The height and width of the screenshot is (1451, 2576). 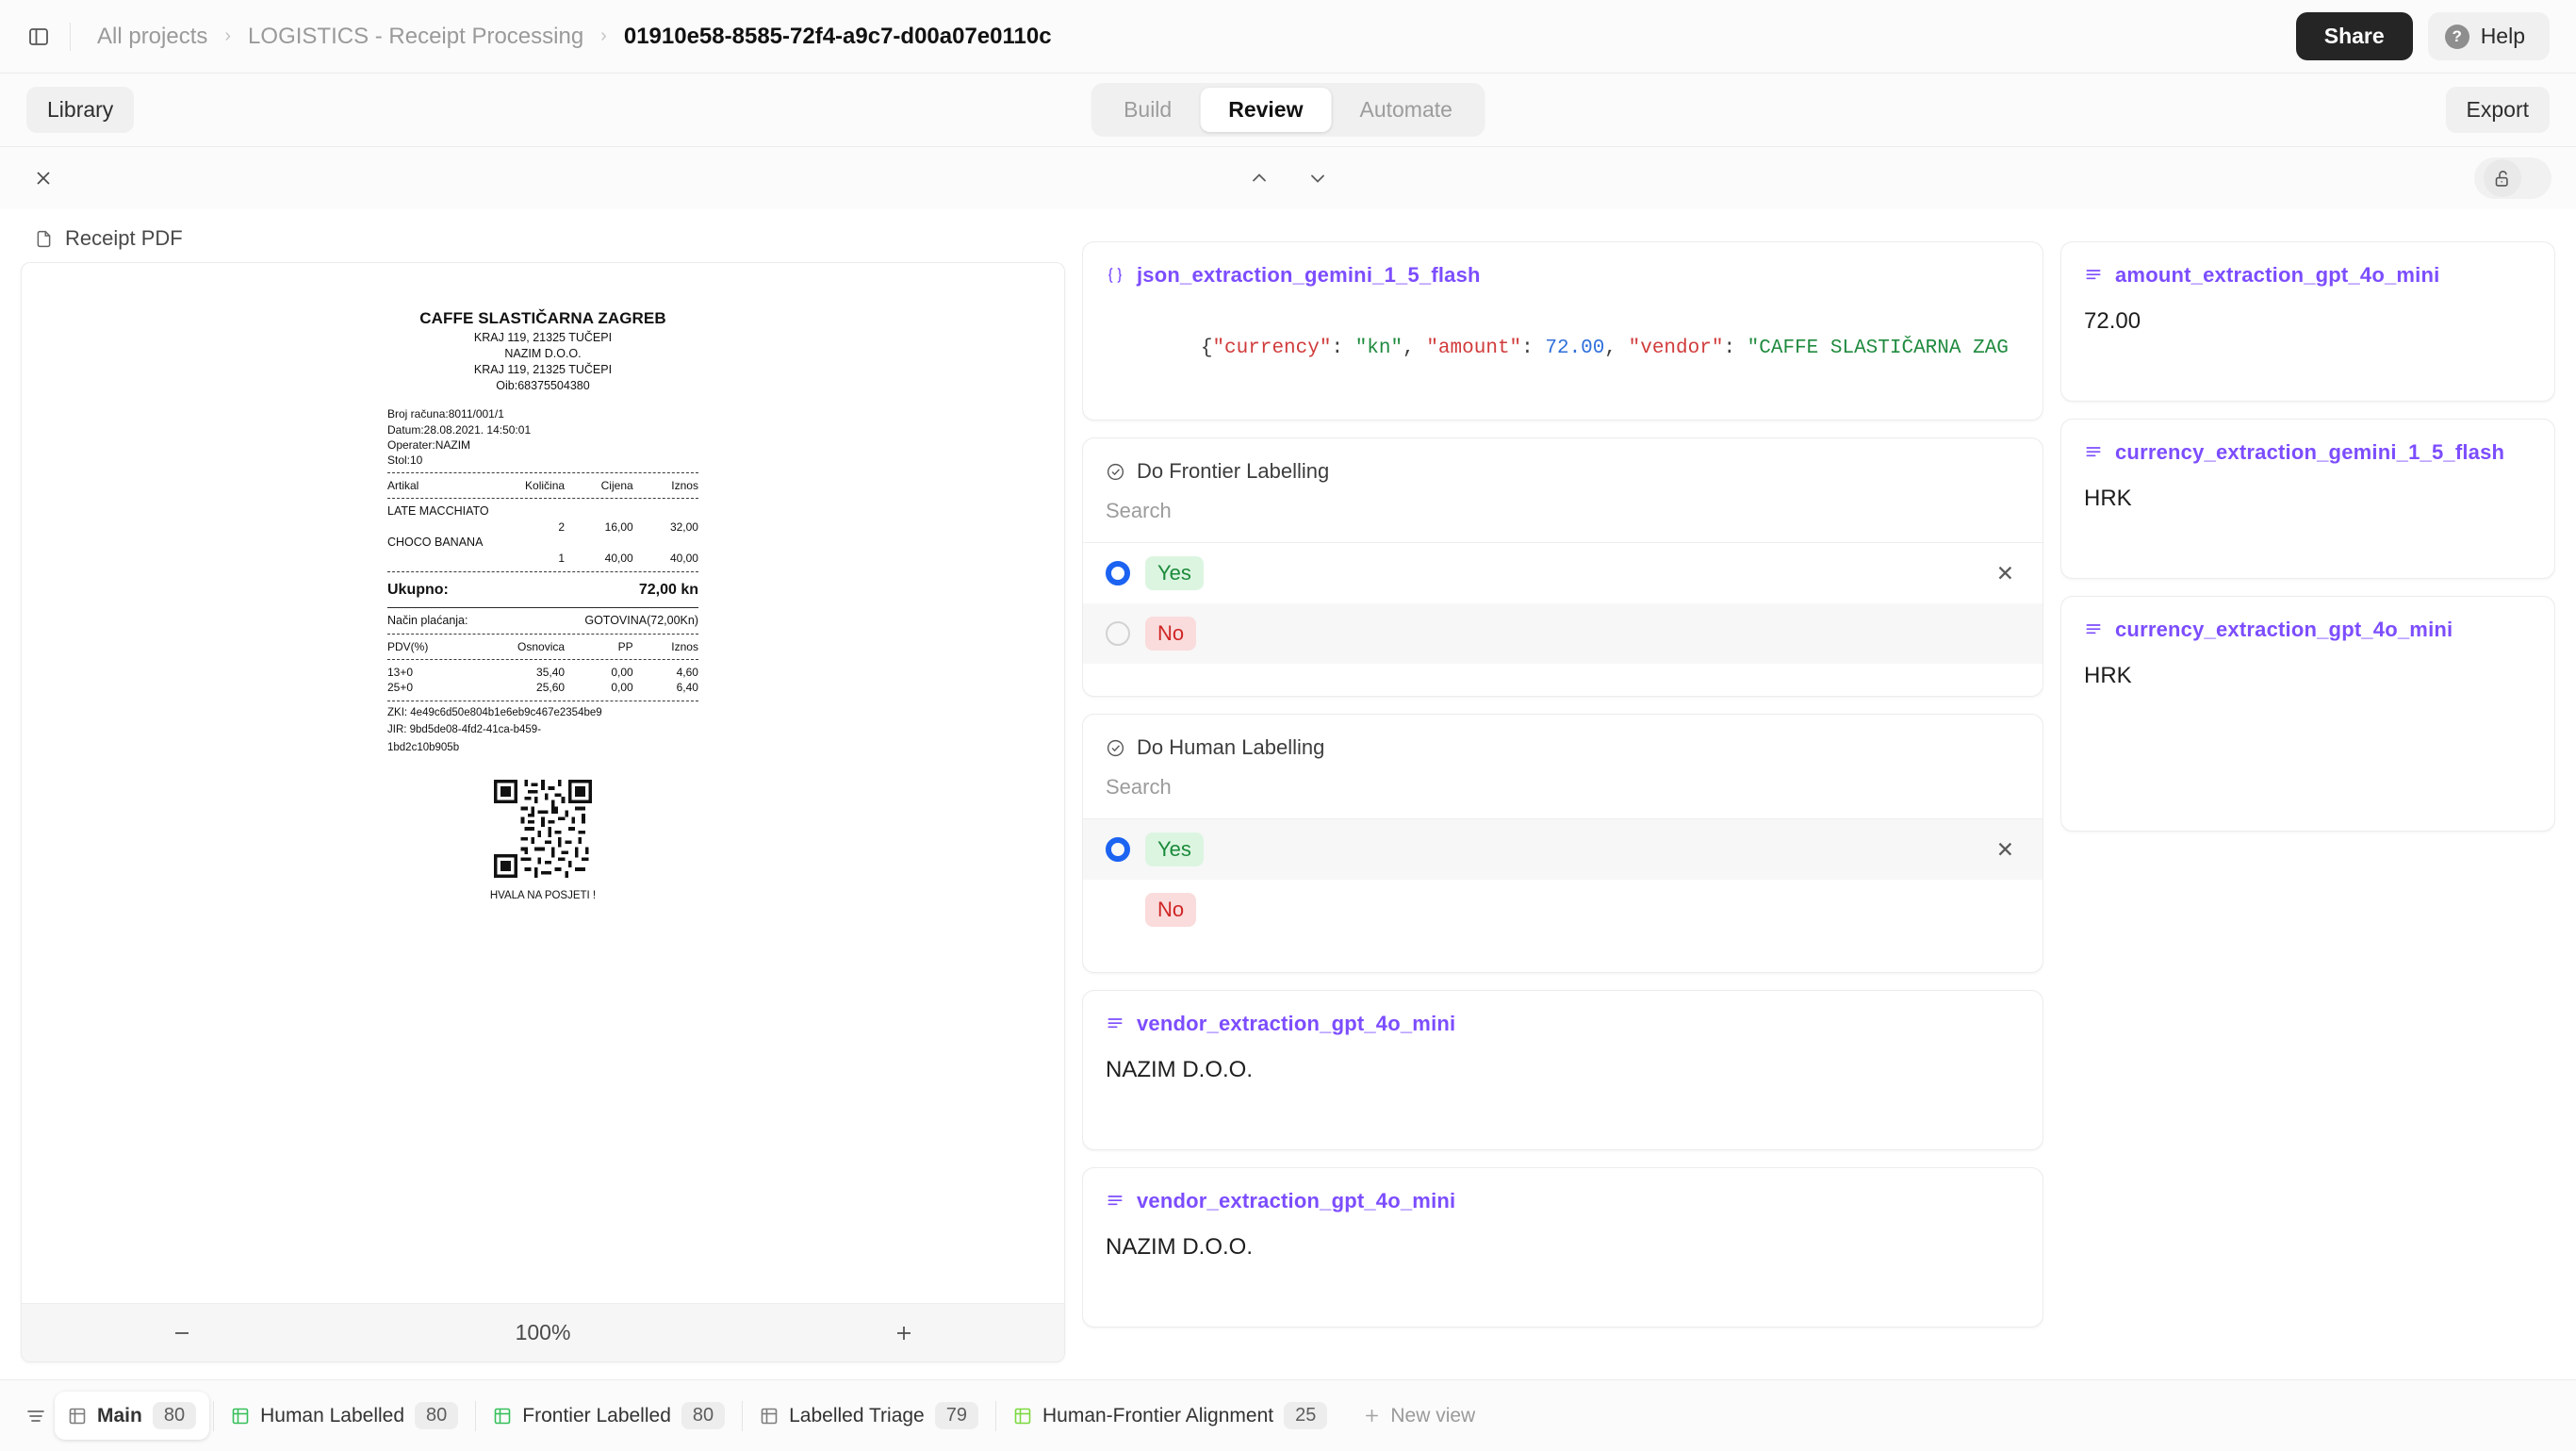 What do you see at coordinates (542, 473) in the screenshot?
I see `divider` at bounding box center [542, 473].